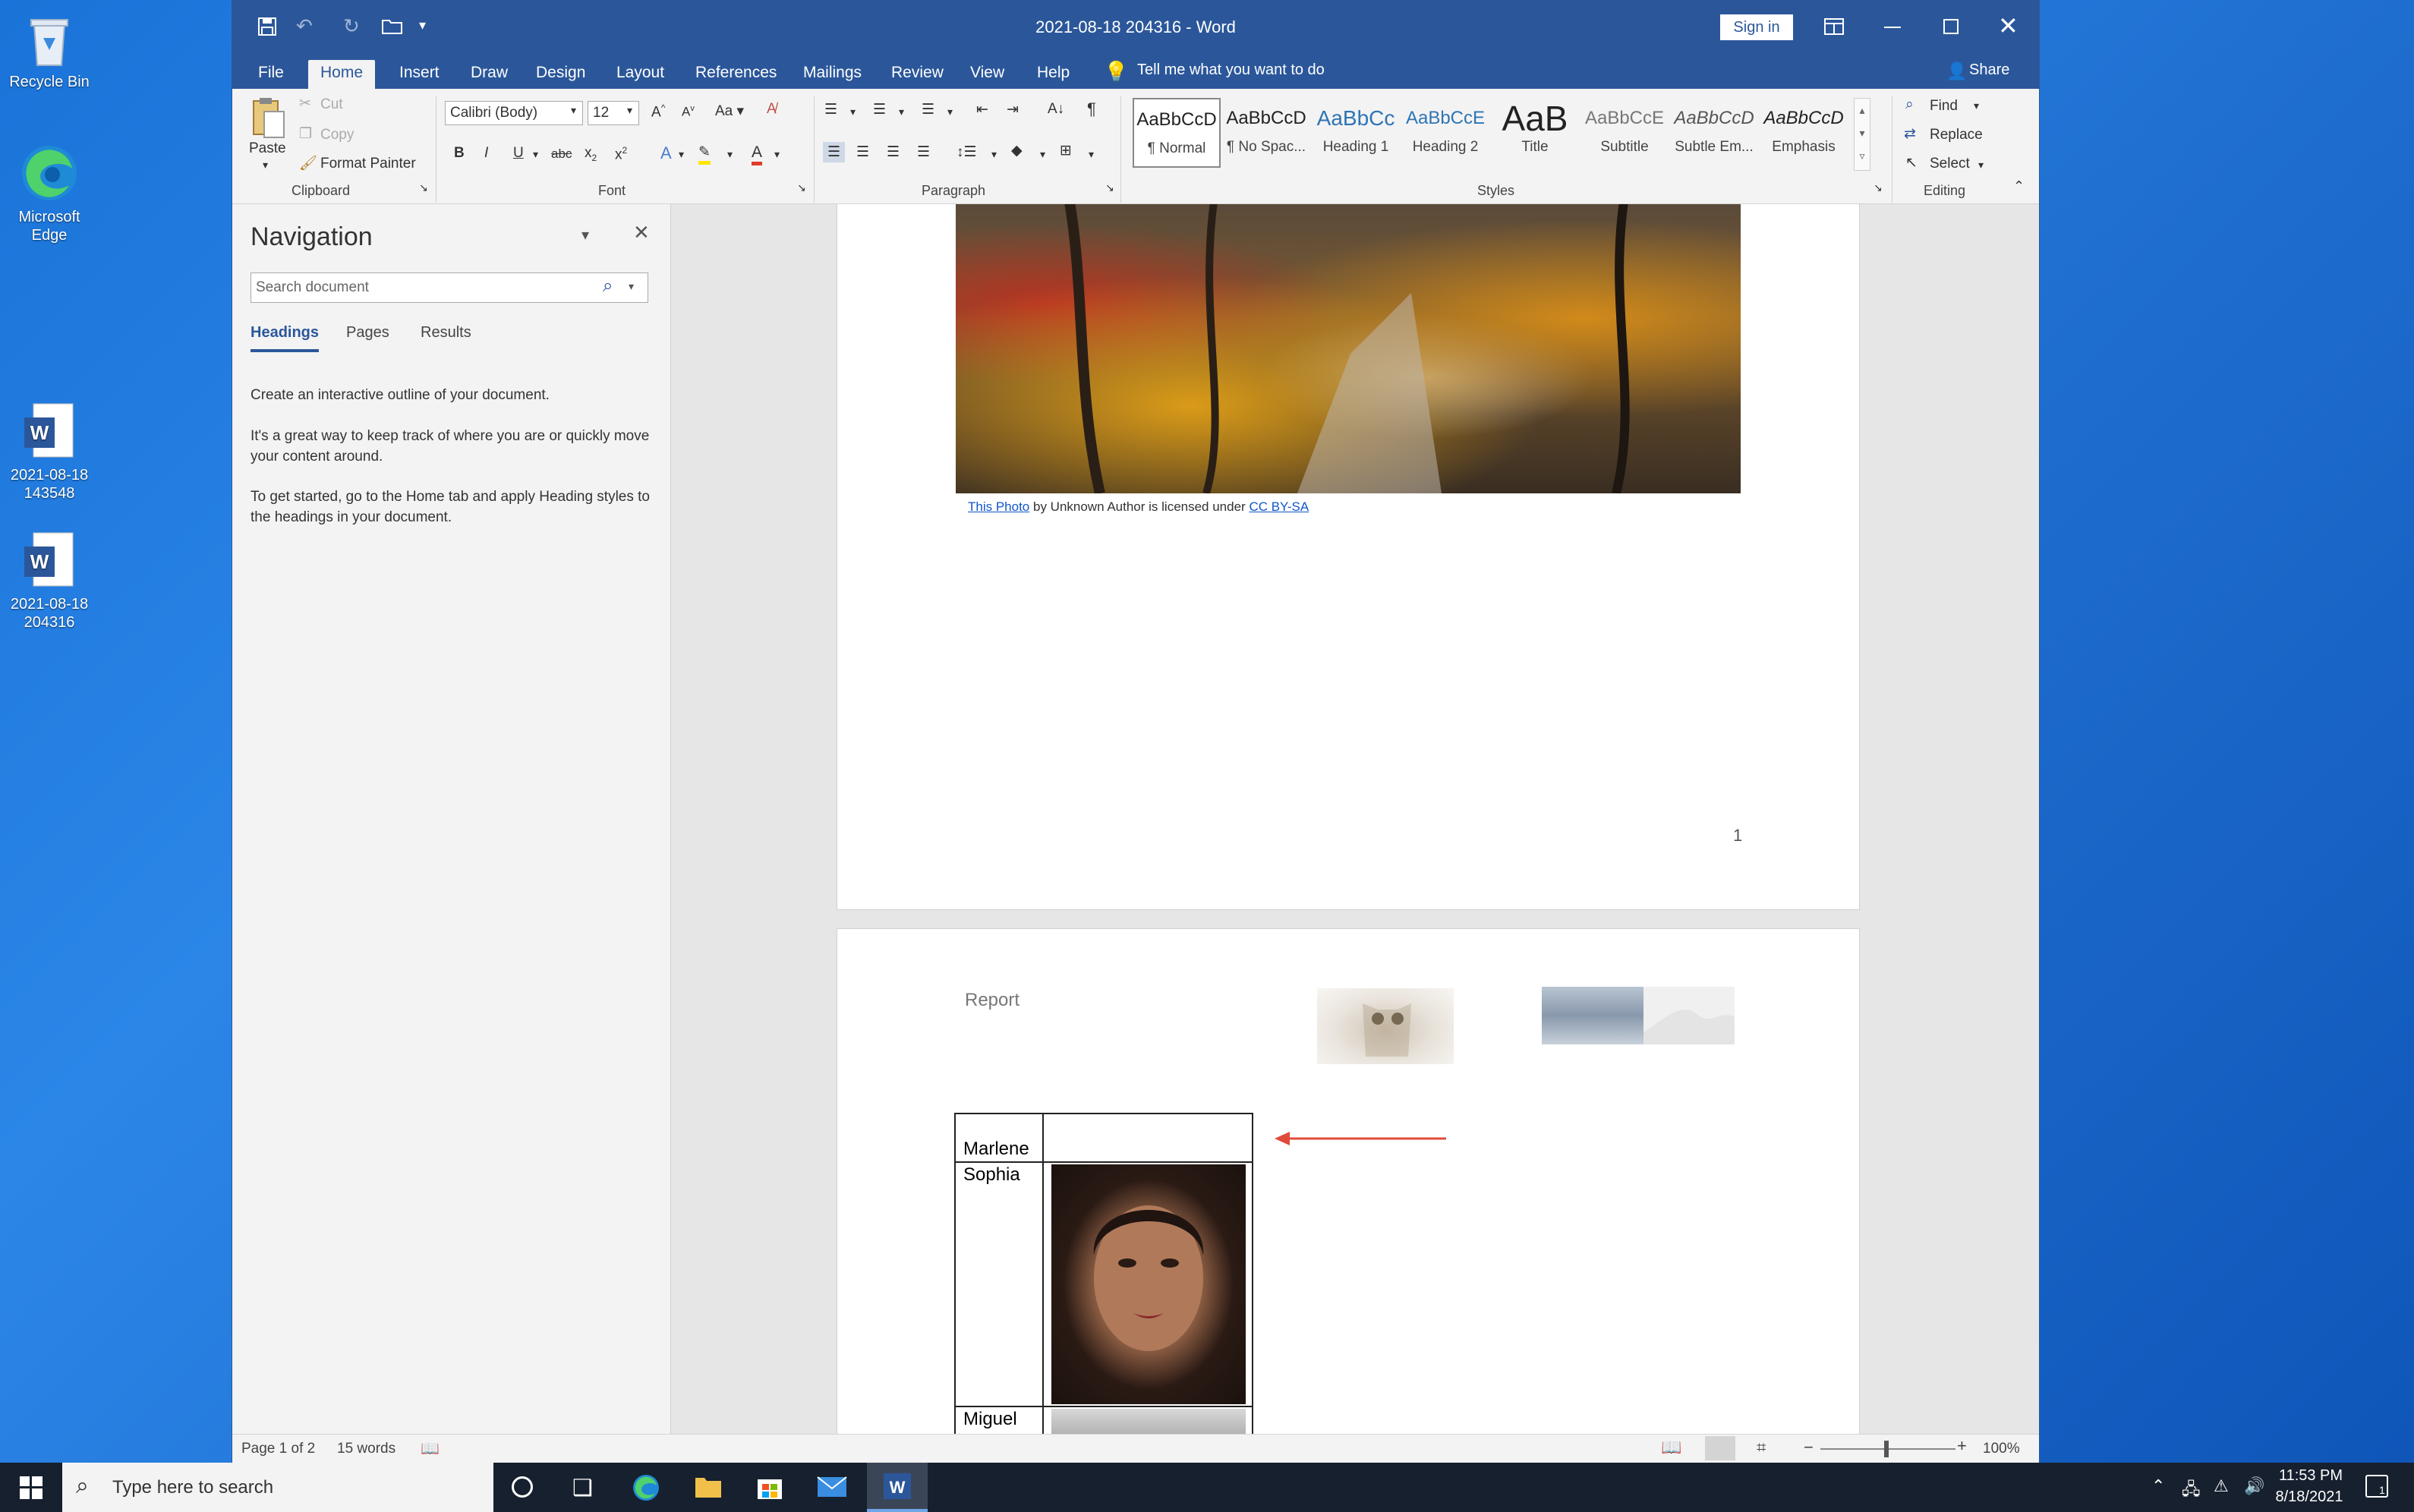 The width and height of the screenshot is (2414, 1512). I want to click on share-button: Share, so click(1989, 70).